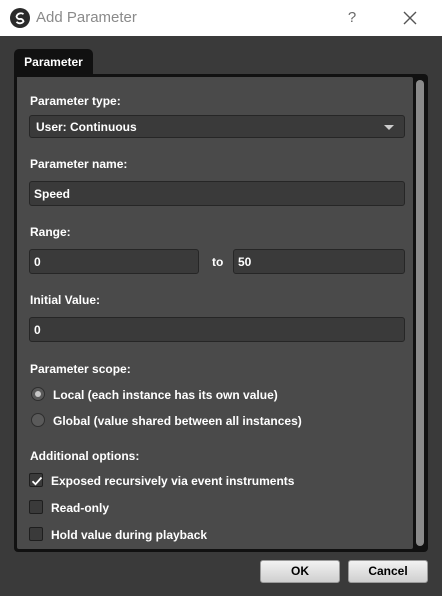 This screenshot has height=596, width=442. I want to click on range-to-label: to, so click(218, 262).